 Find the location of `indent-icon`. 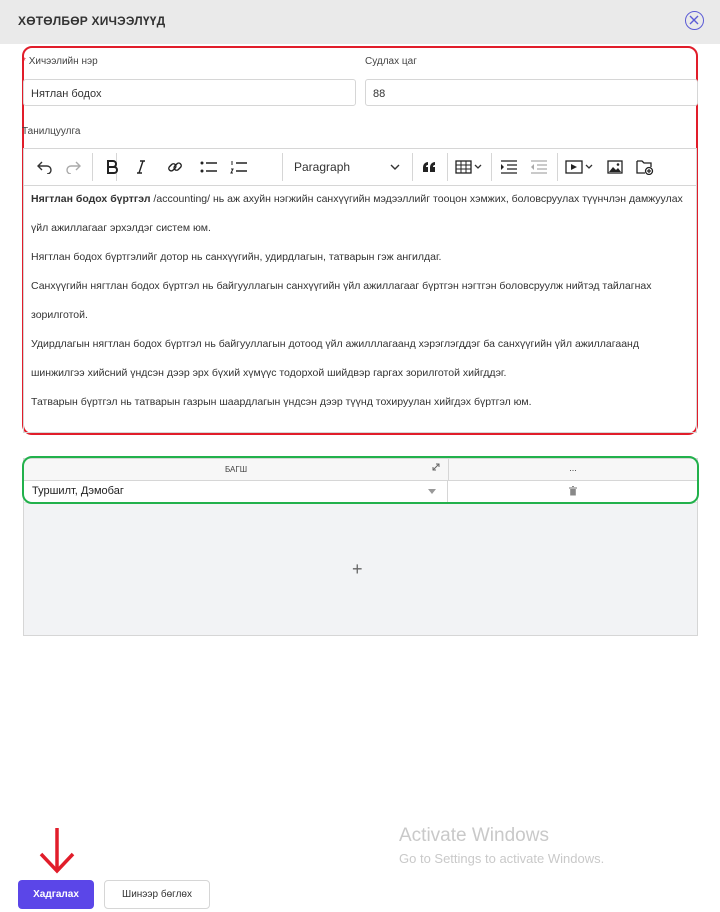

indent-icon is located at coordinates (509, 167).